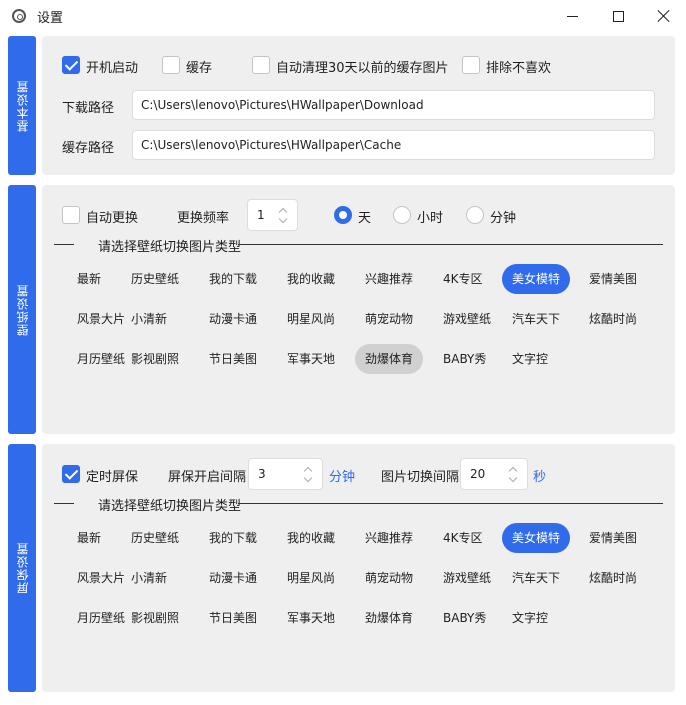 The width and height of the screenshot is (686, 705). Describe the element at coordinates (112, 477) in the screenshot. I see `timed-screensaver-label: 定时屏保` at that location.